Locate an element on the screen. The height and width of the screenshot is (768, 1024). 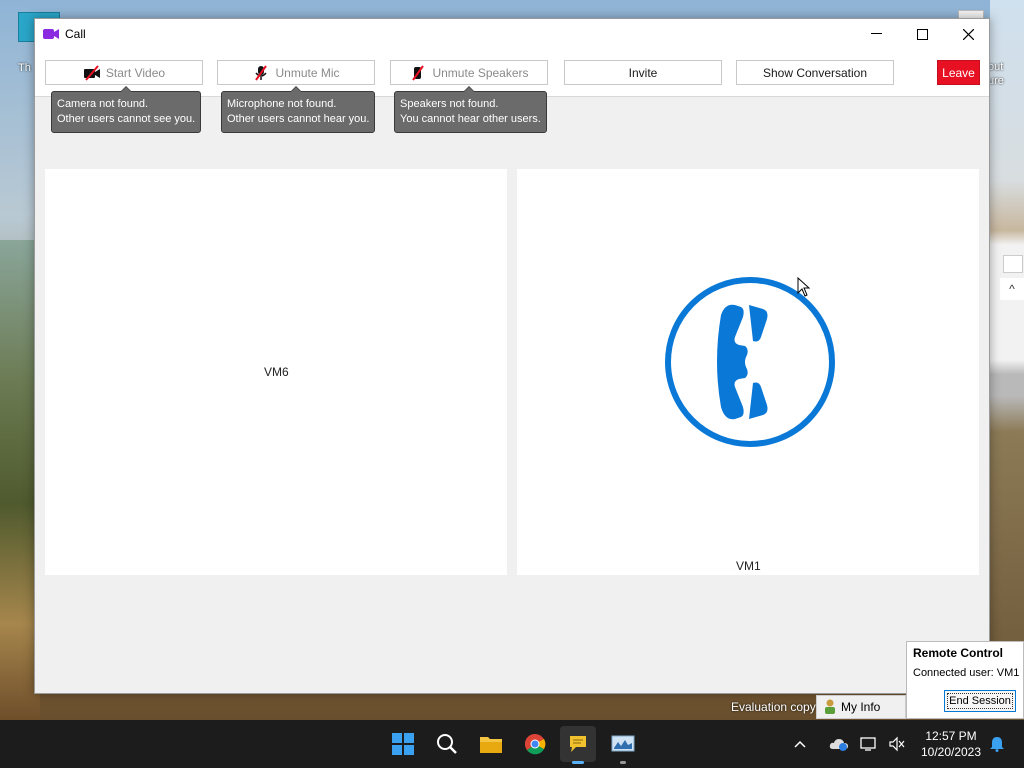
chat-app-icon is located at coordinates (578, 744).